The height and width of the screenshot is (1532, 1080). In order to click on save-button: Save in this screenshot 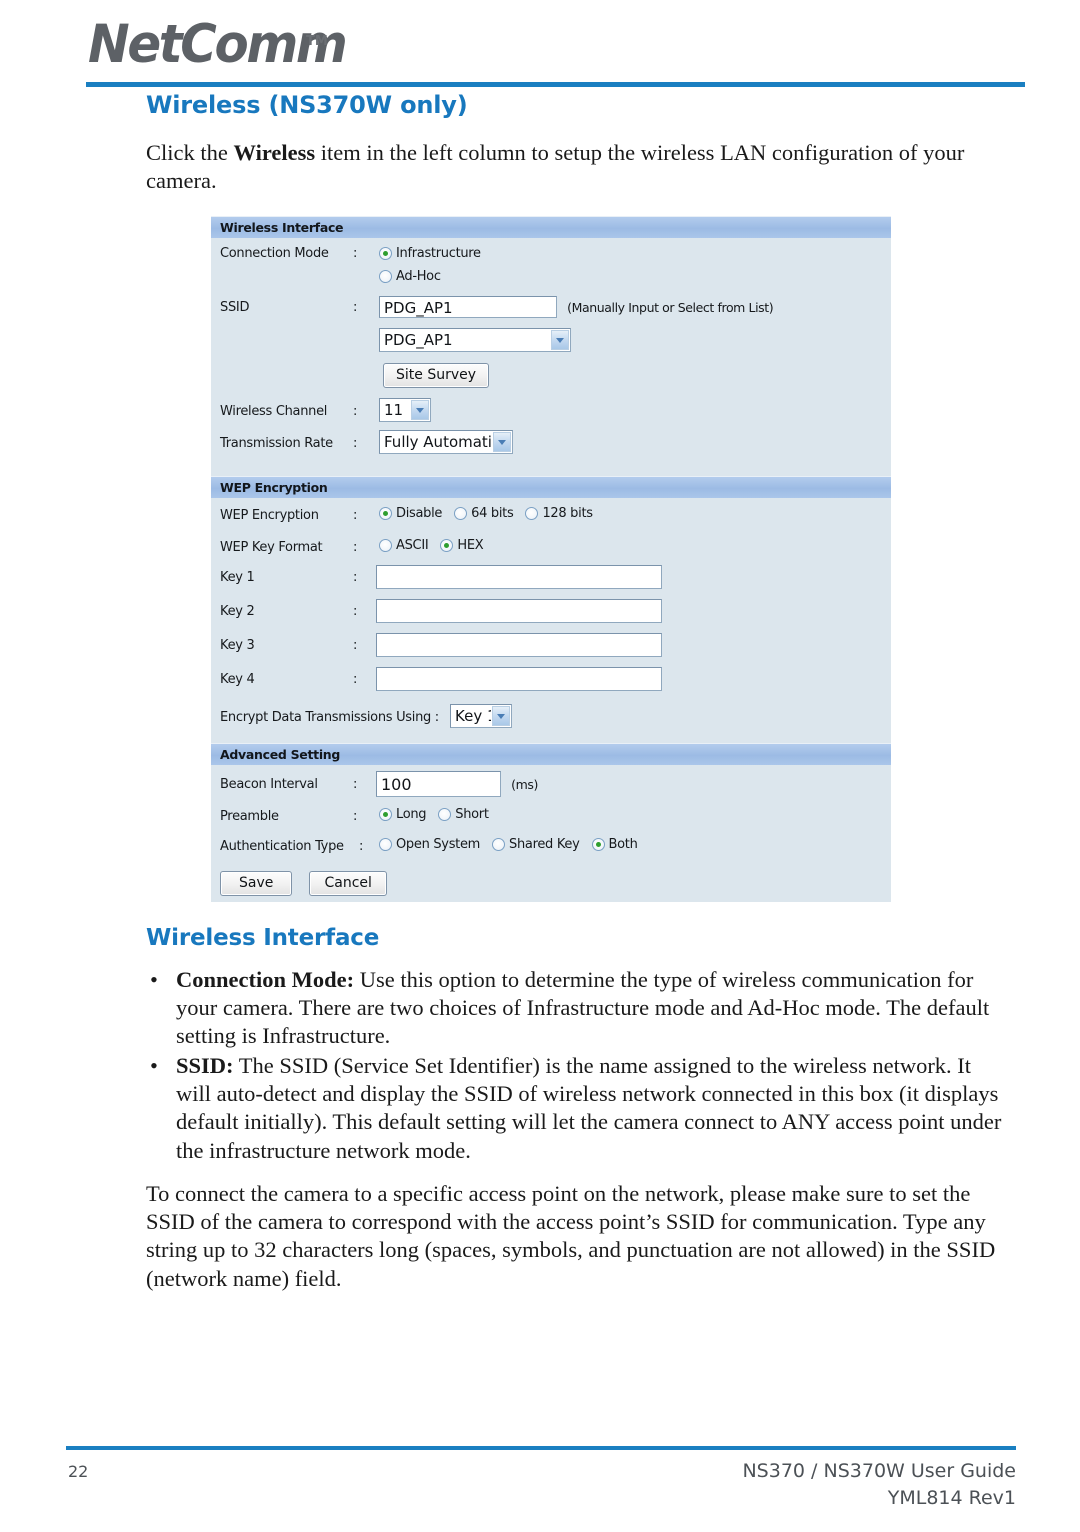, I will do `click(256, 883)`.